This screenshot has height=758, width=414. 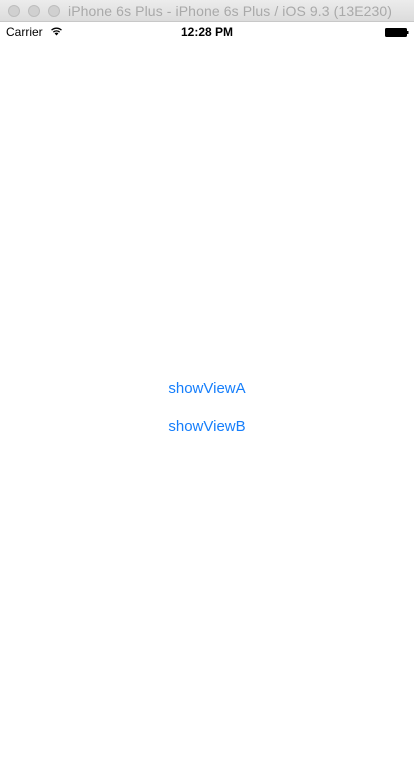 What do you see at coordinates (397, 32) in the screenshot?
I see `battery-icon` at bounding box center [397, 32].